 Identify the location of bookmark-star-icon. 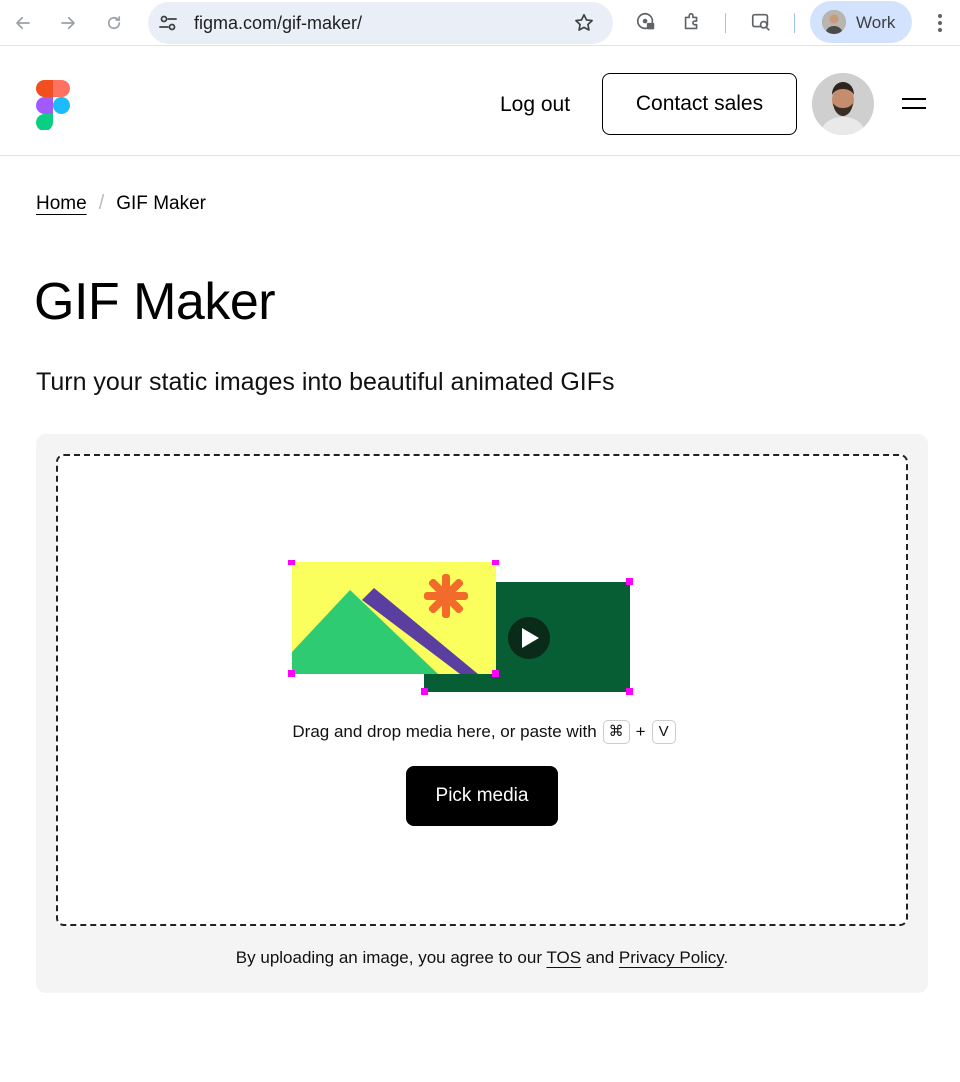
(584, 23).